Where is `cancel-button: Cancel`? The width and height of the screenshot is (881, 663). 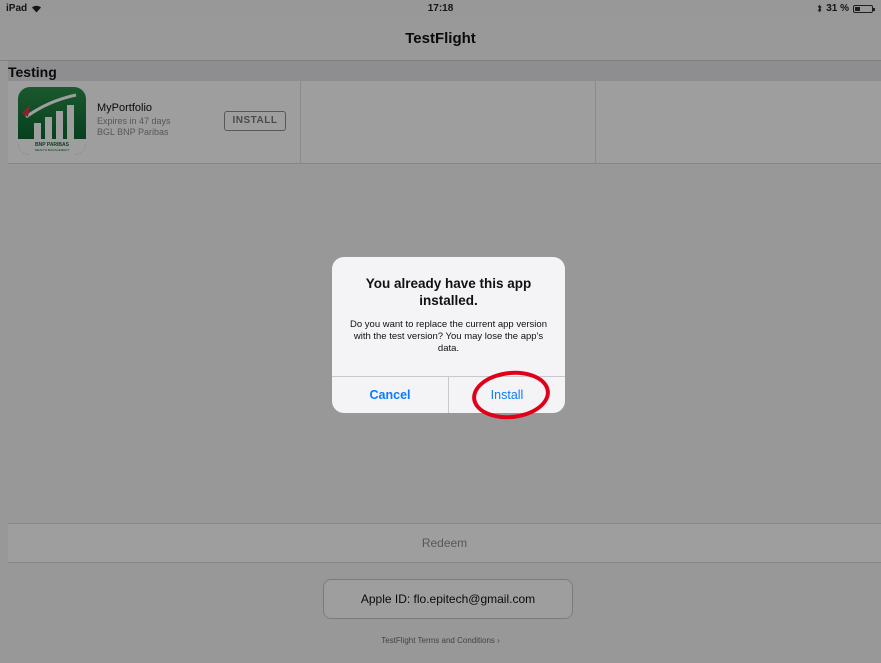 cancel-button: Cancel is located at coordinates (390, 395).